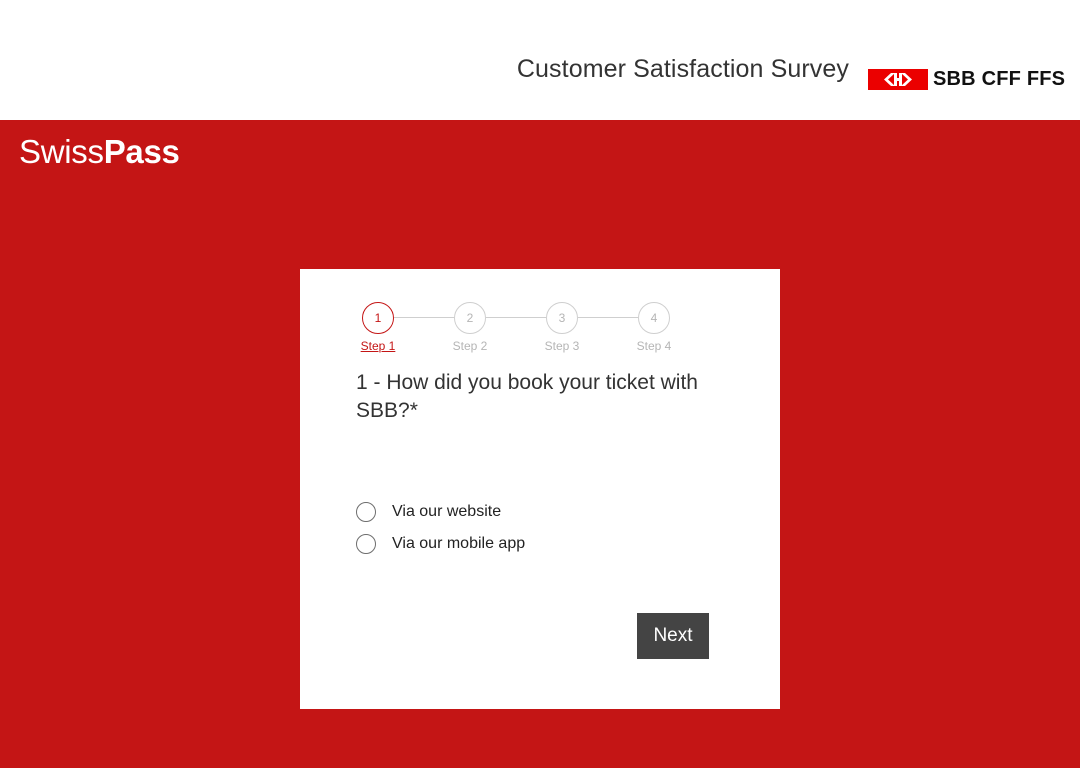  What do you see at coordinates (682, 69) in the screenshot?
I see `survey-title: Customer Satisfaction Survey` at bounding box center [682, 69].